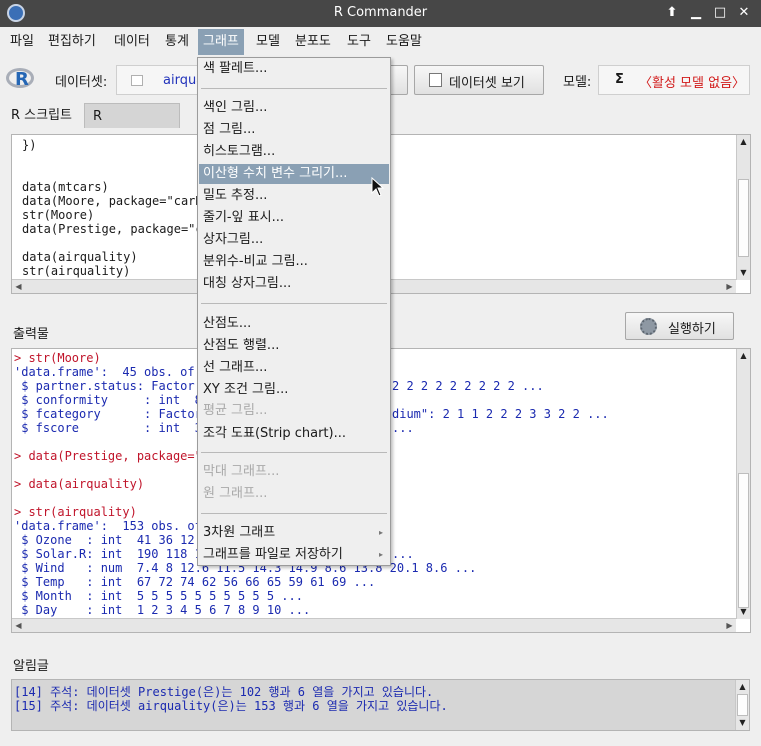 The width and height of the screenshot is (761, 746). I want to click on menu-statistics: 통계, so click(177, 42).